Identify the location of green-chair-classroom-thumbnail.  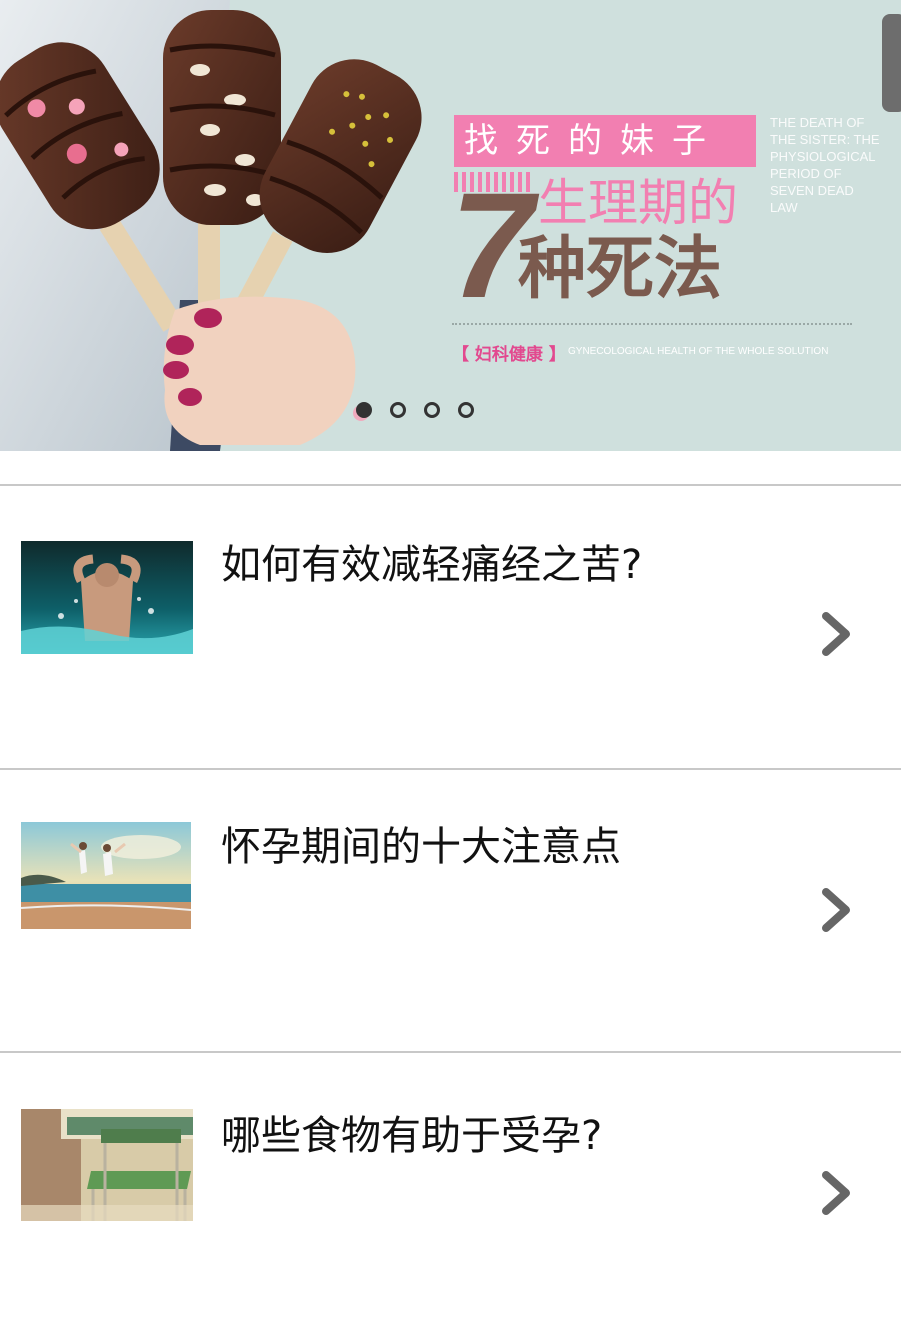
(107, 1165).